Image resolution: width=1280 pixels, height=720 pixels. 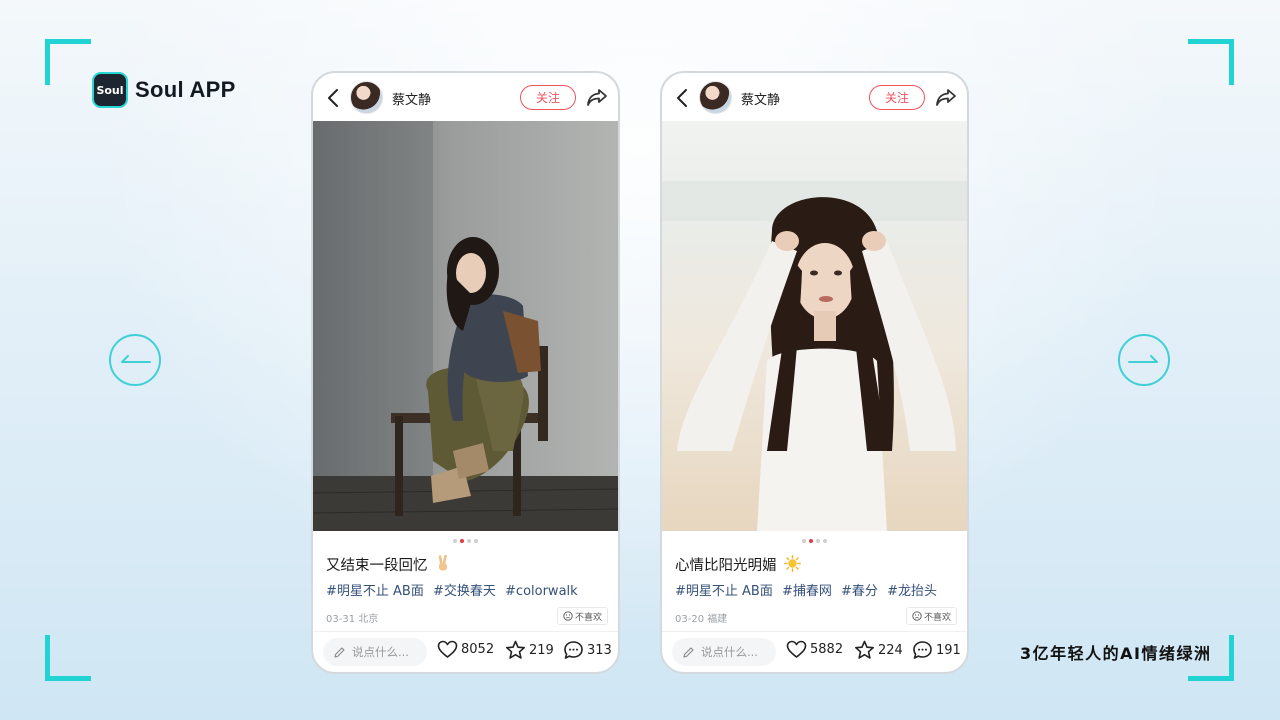 I want to click on brand-logo: Soul Soul APP, so click(x=164, y=90).